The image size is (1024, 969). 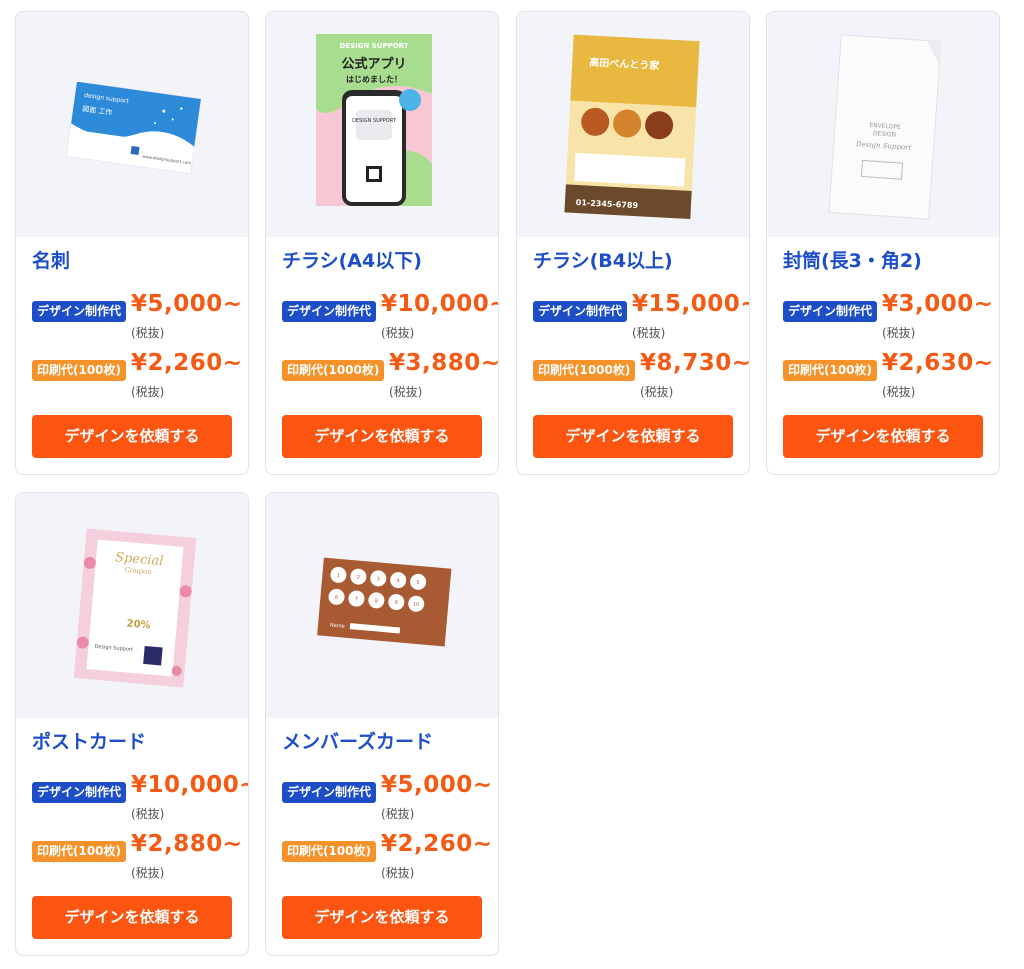 What do you see at coordinates (378, 579) in the screenshot?
I see `stamp-number: 3` at bounding box center [378, 579].